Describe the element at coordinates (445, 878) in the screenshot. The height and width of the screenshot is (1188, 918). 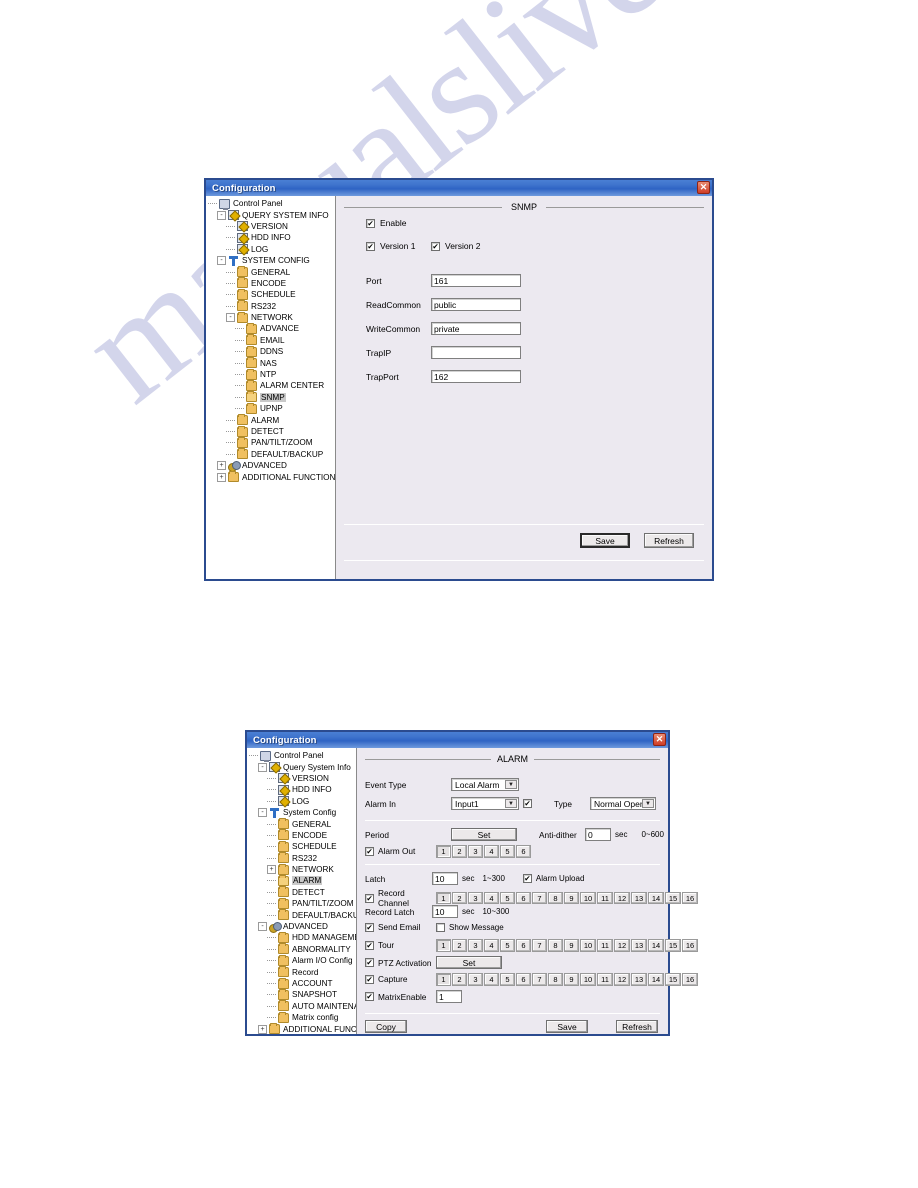
I see `latch-input: 10` at that location.